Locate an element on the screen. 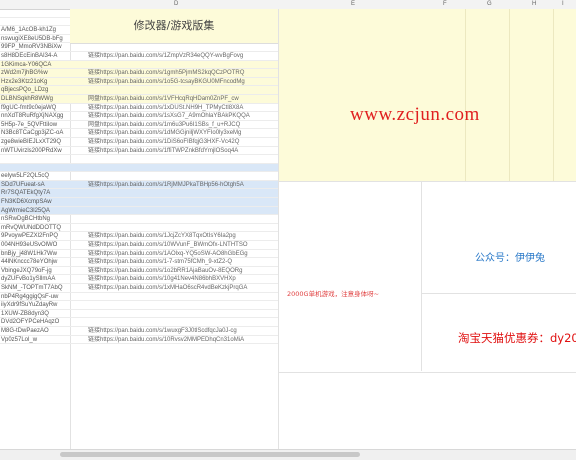 Image resolution: width=576 pixels, height=460 pixels. row-id-cell: AgWrmieC3l25QA is located at coordinates (35, 211).